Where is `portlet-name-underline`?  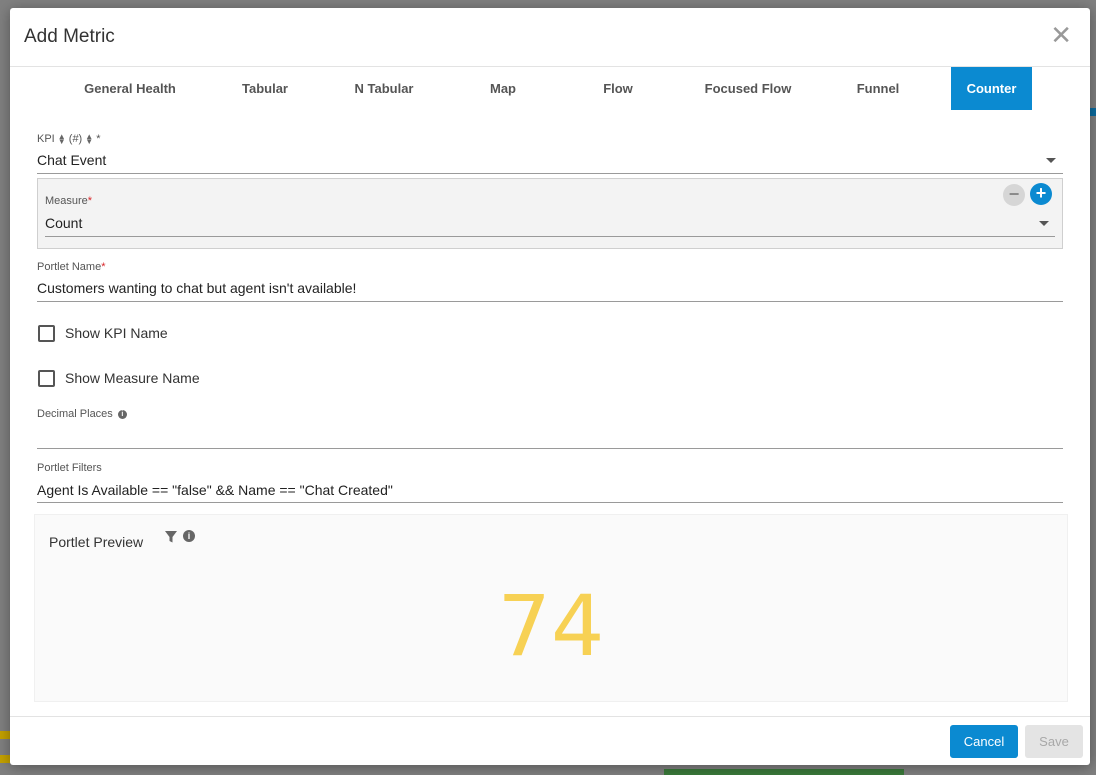
portlet-name-underline is located at coordinates (550, 301).